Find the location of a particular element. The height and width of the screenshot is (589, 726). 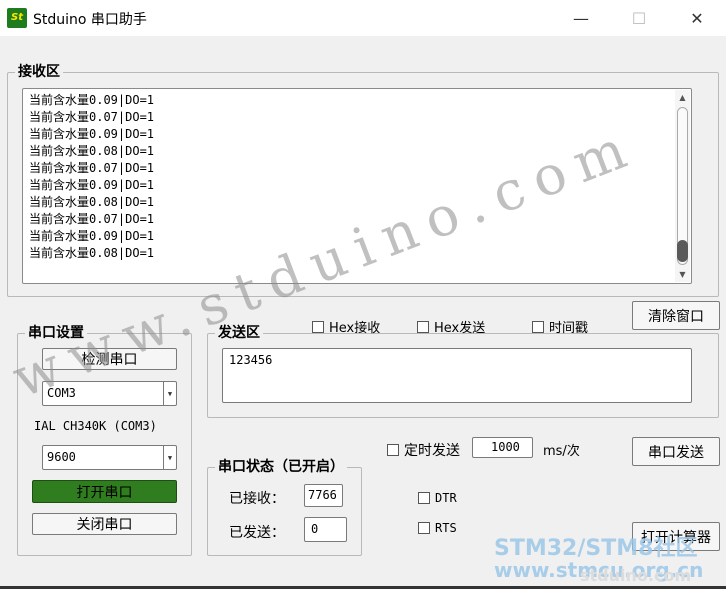

hex-receive-label: Hex接收 is located at coordinates (355, 328).